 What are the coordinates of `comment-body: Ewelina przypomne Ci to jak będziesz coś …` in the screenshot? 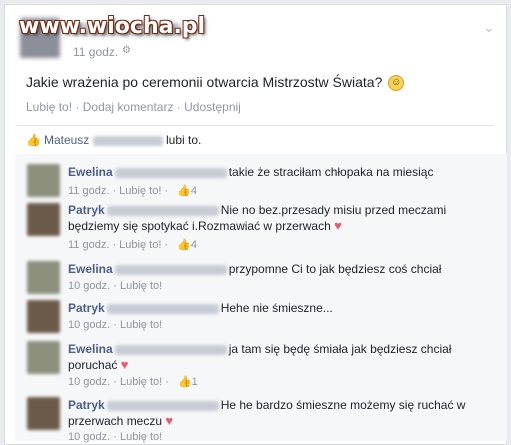 It's located at (283, 269).